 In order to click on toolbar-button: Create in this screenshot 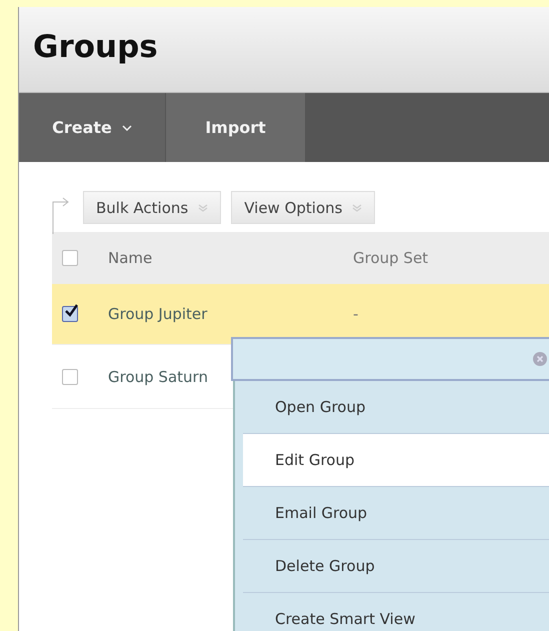, I will do `click(92, 127)`.